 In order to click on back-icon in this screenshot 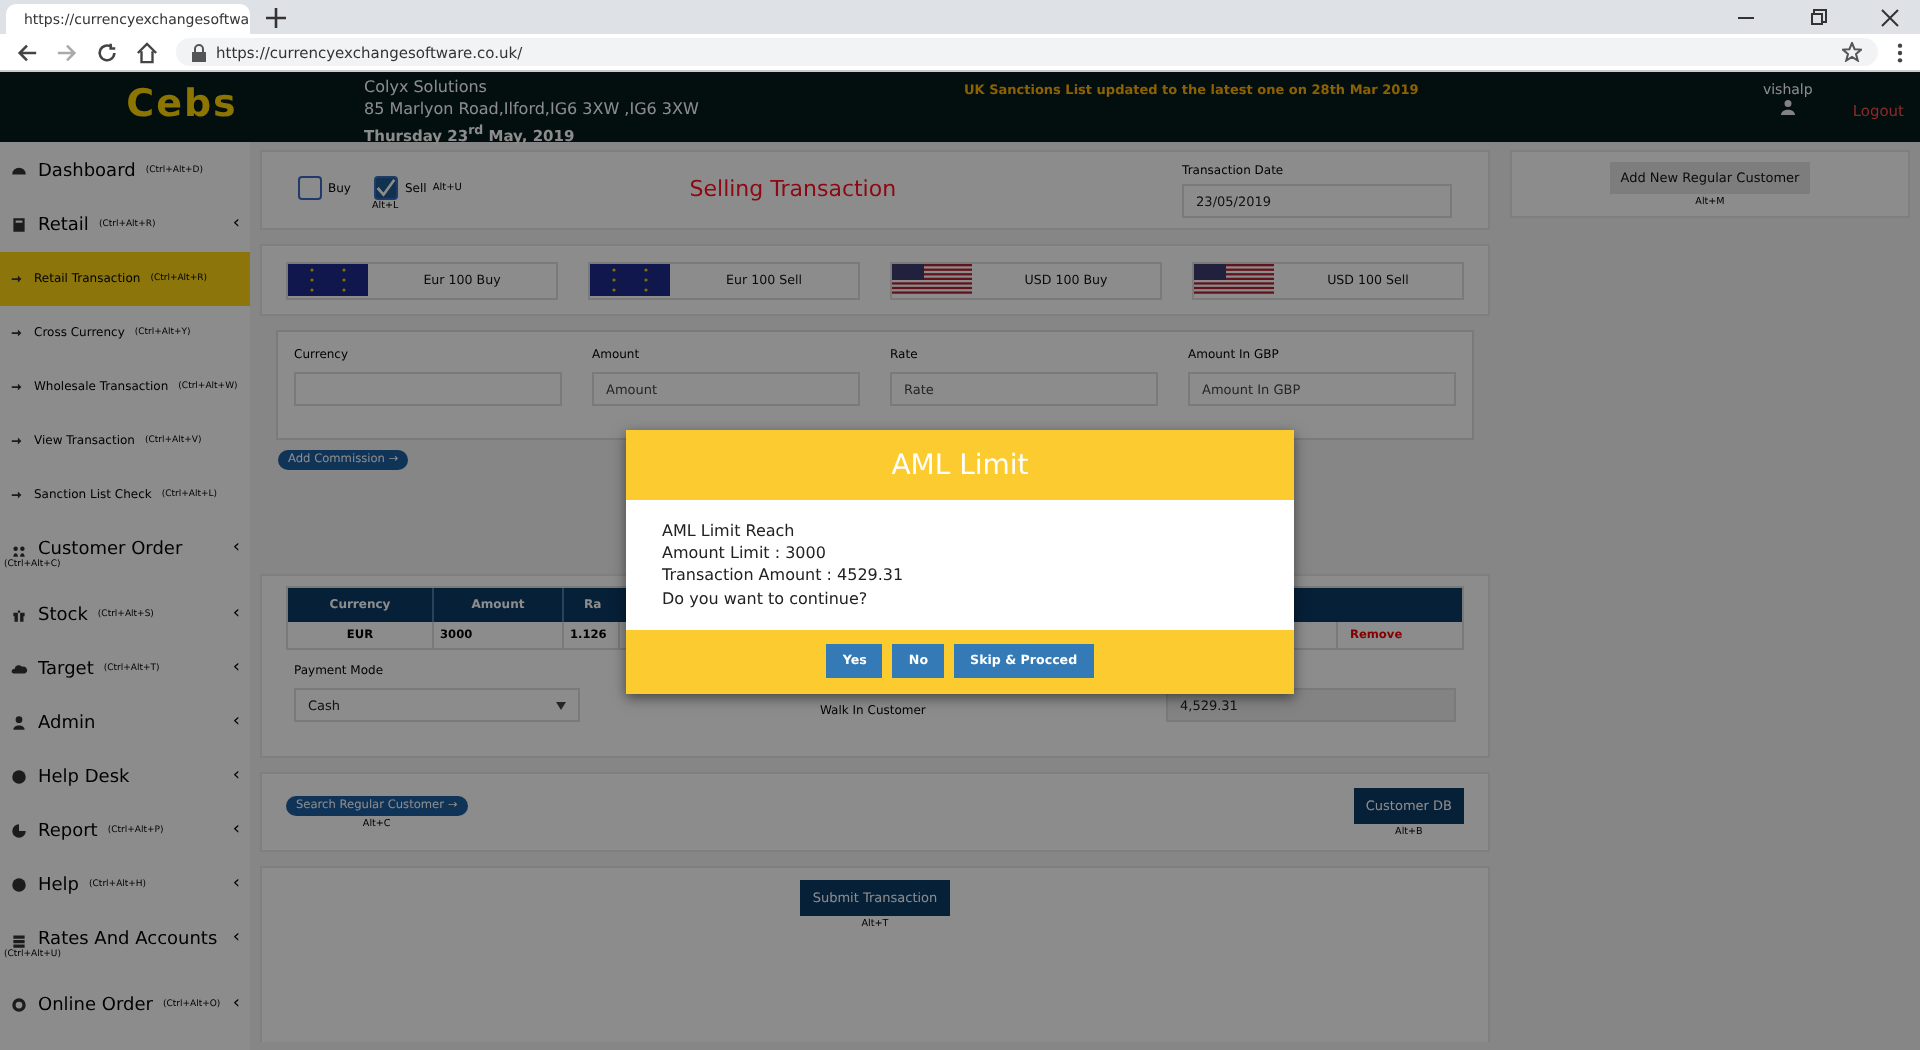, I will do `click(27, 52)`.